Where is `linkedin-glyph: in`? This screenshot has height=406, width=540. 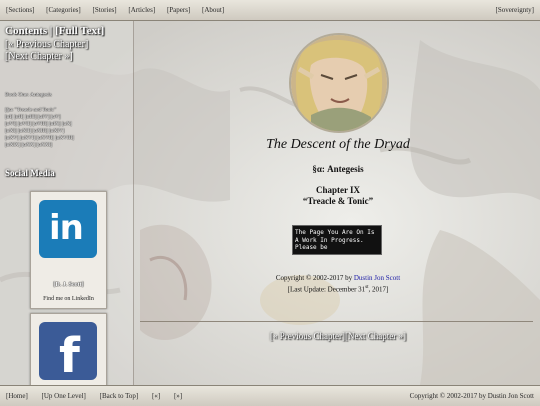 linkedin-glyph: in is located at coordinates (66, 228).